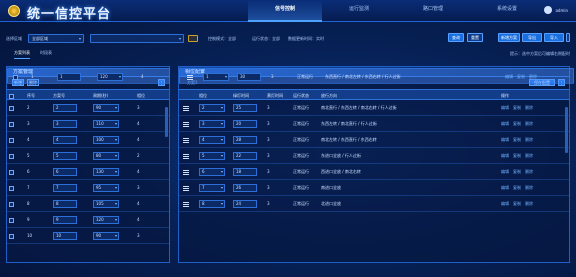 This screenshot has width=576, height=277. What do you see at coordinates (507, 11) in the screenshot?
I see `nav-tab-settings: 系统设置` at bounding box center [507, 11].